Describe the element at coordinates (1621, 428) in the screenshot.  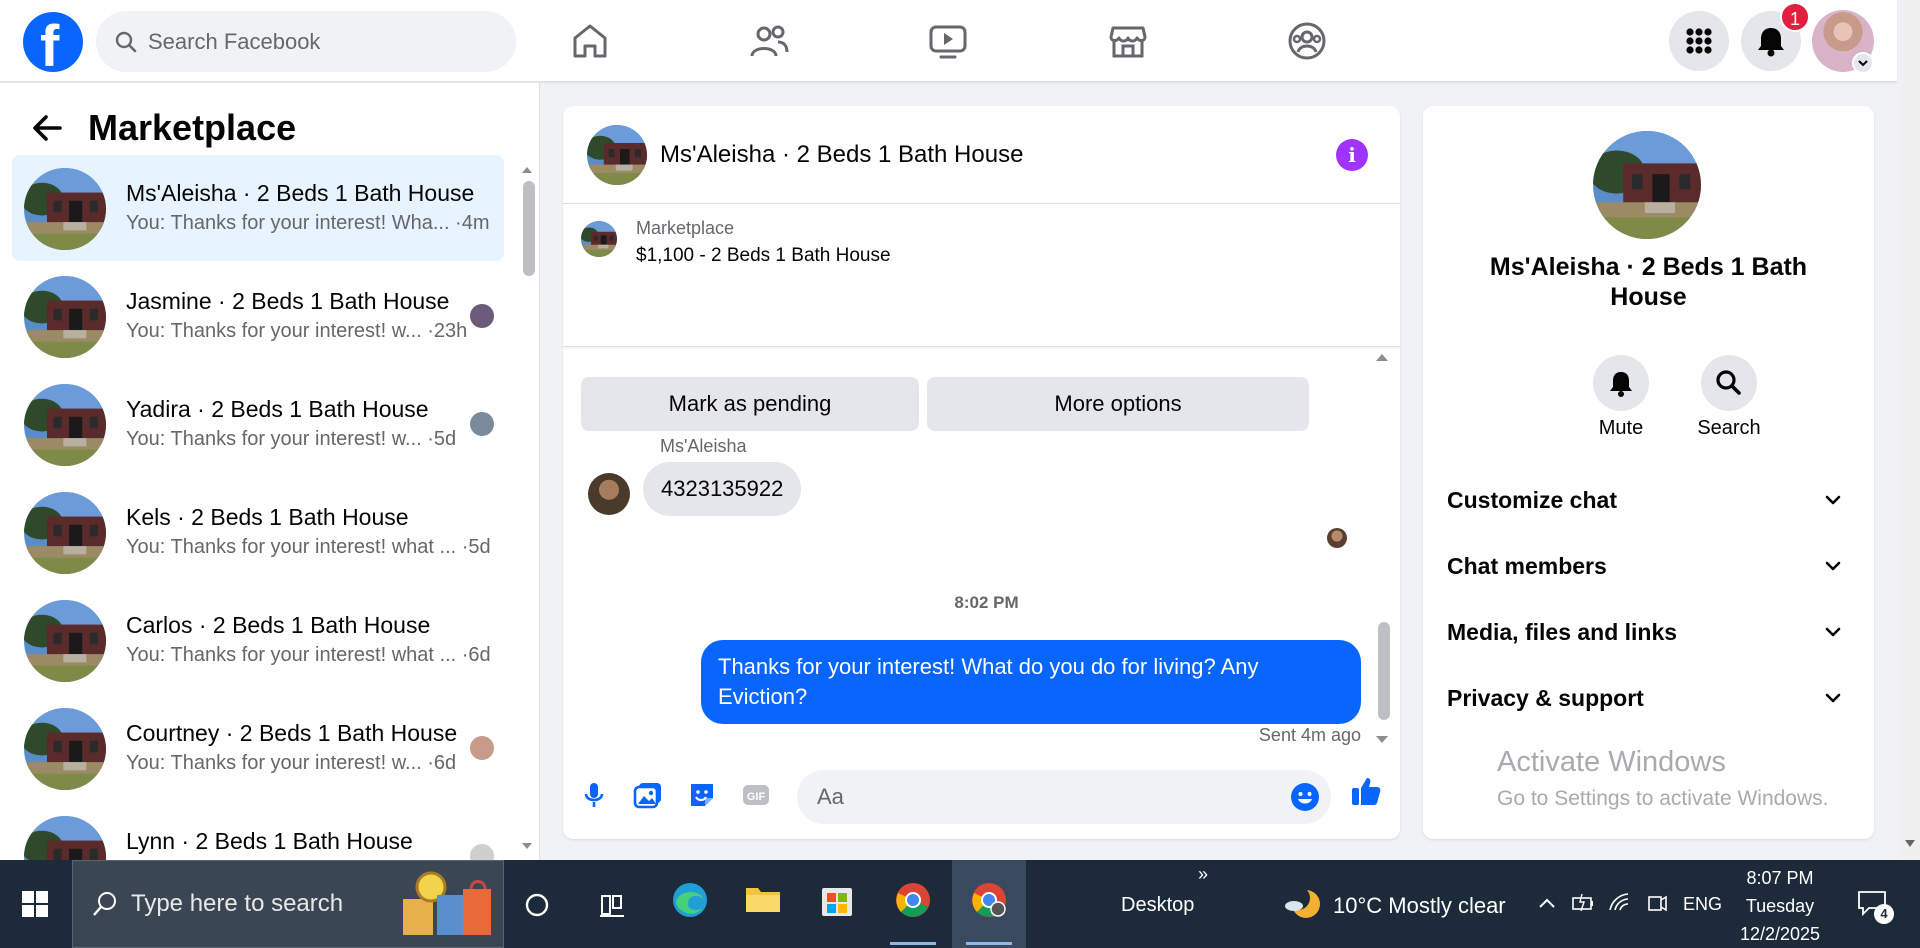
I see `mute-label: Mute` at that location.